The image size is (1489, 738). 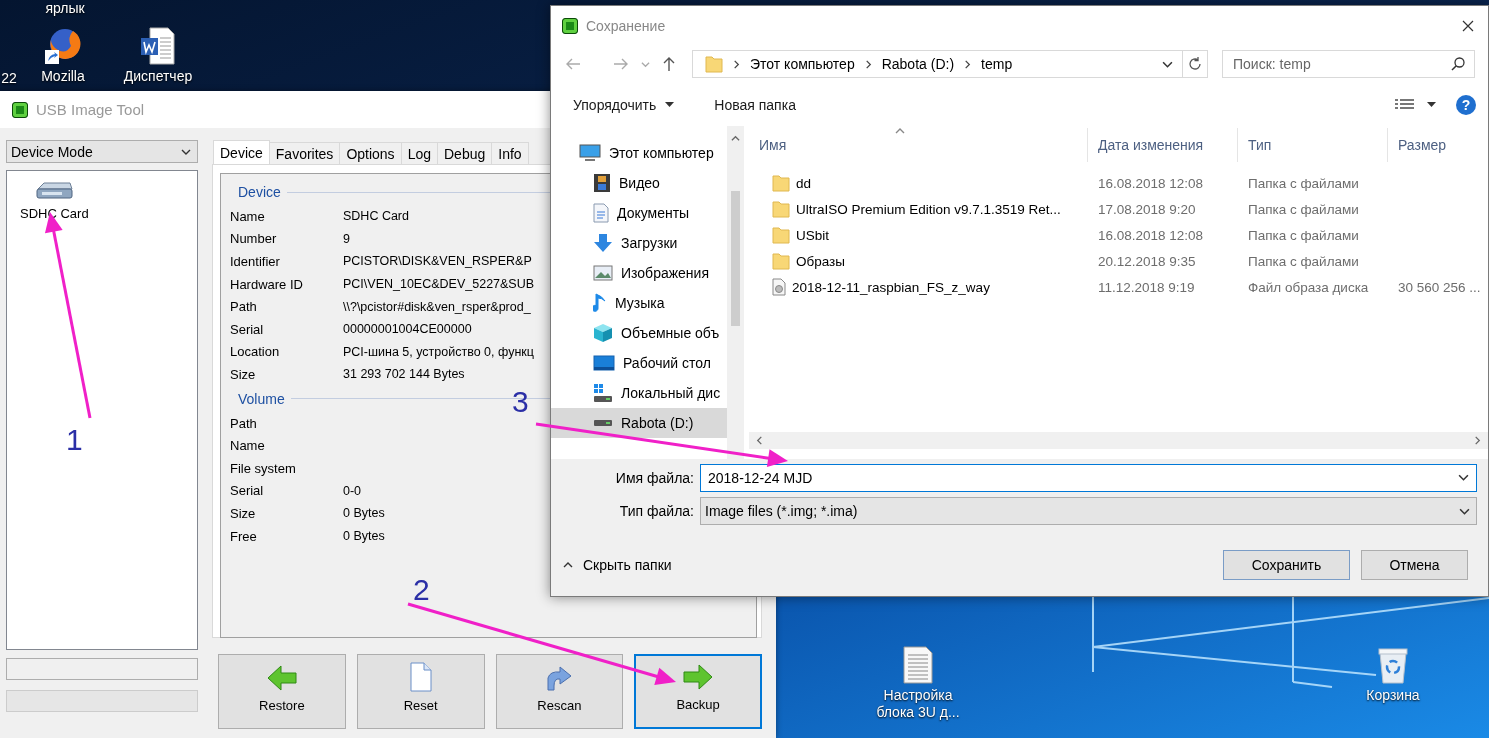 What do you see at coordinates (1405, 105) in the screenshot?
I see `view-options-icon` at bounding box center [1405, 105].